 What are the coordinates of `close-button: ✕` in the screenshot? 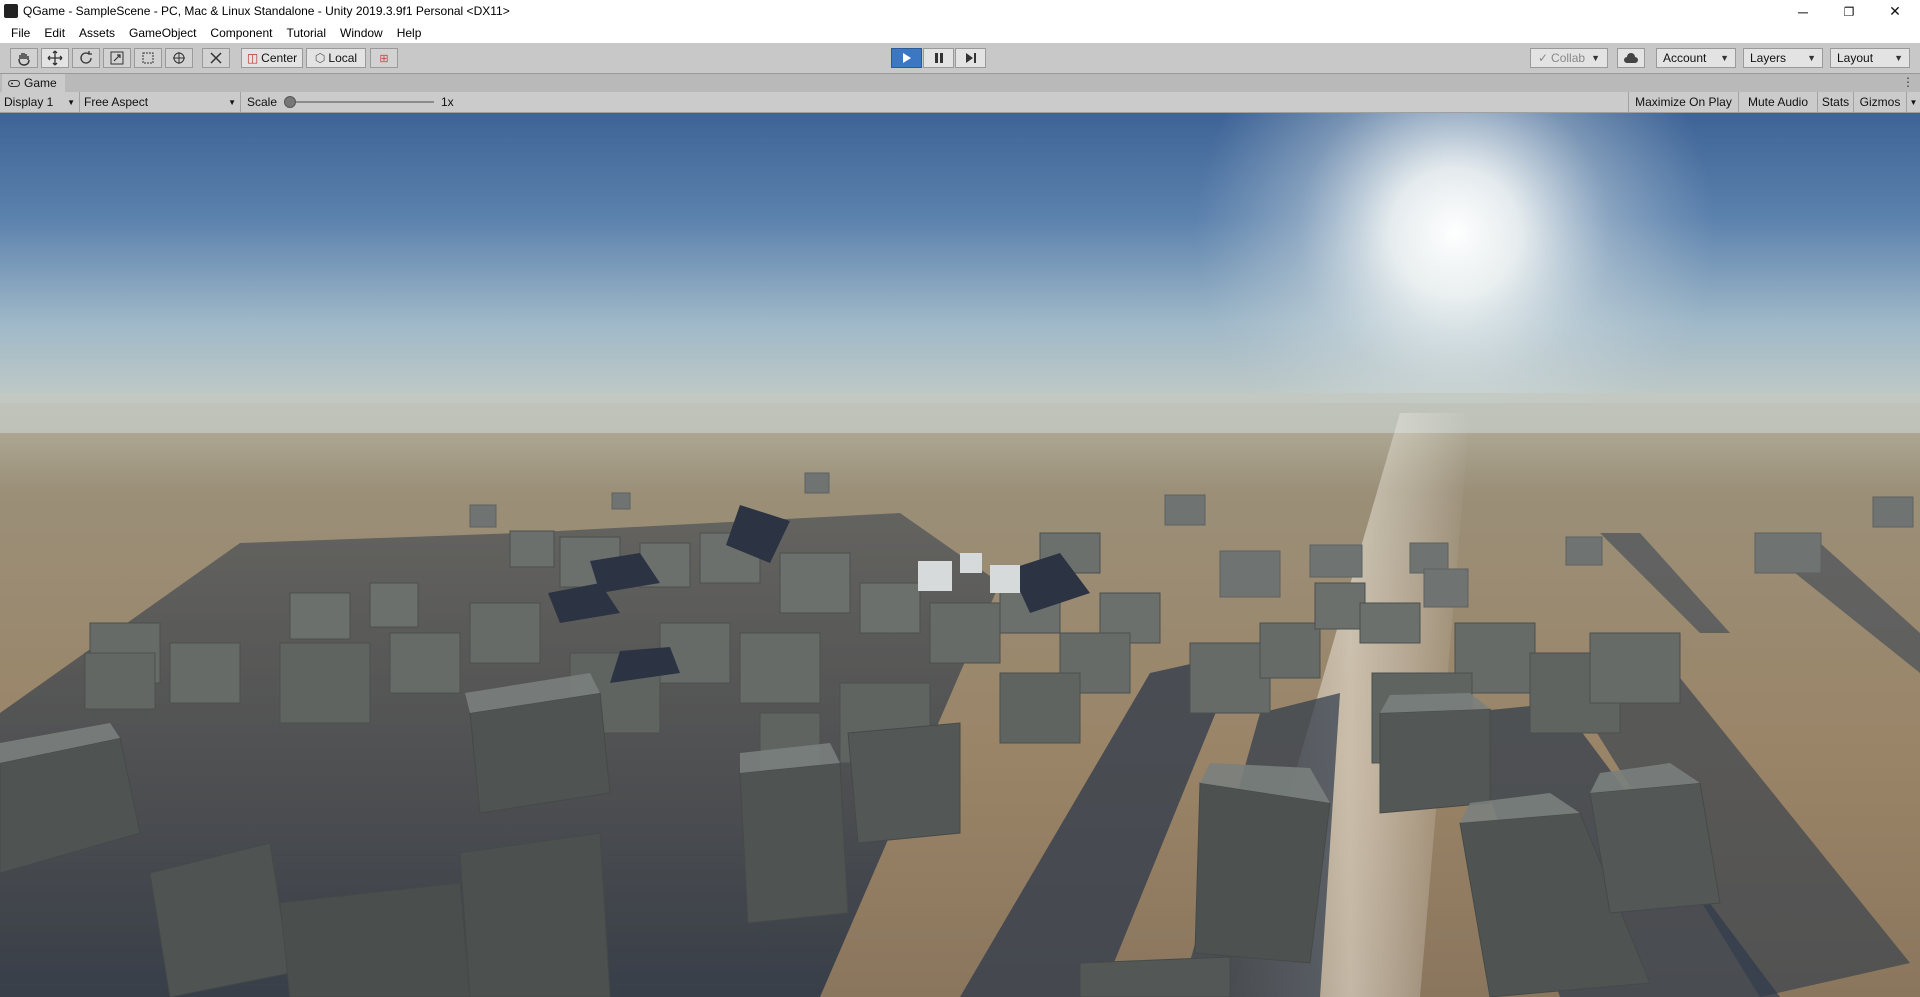 It's located at (1895, 11).